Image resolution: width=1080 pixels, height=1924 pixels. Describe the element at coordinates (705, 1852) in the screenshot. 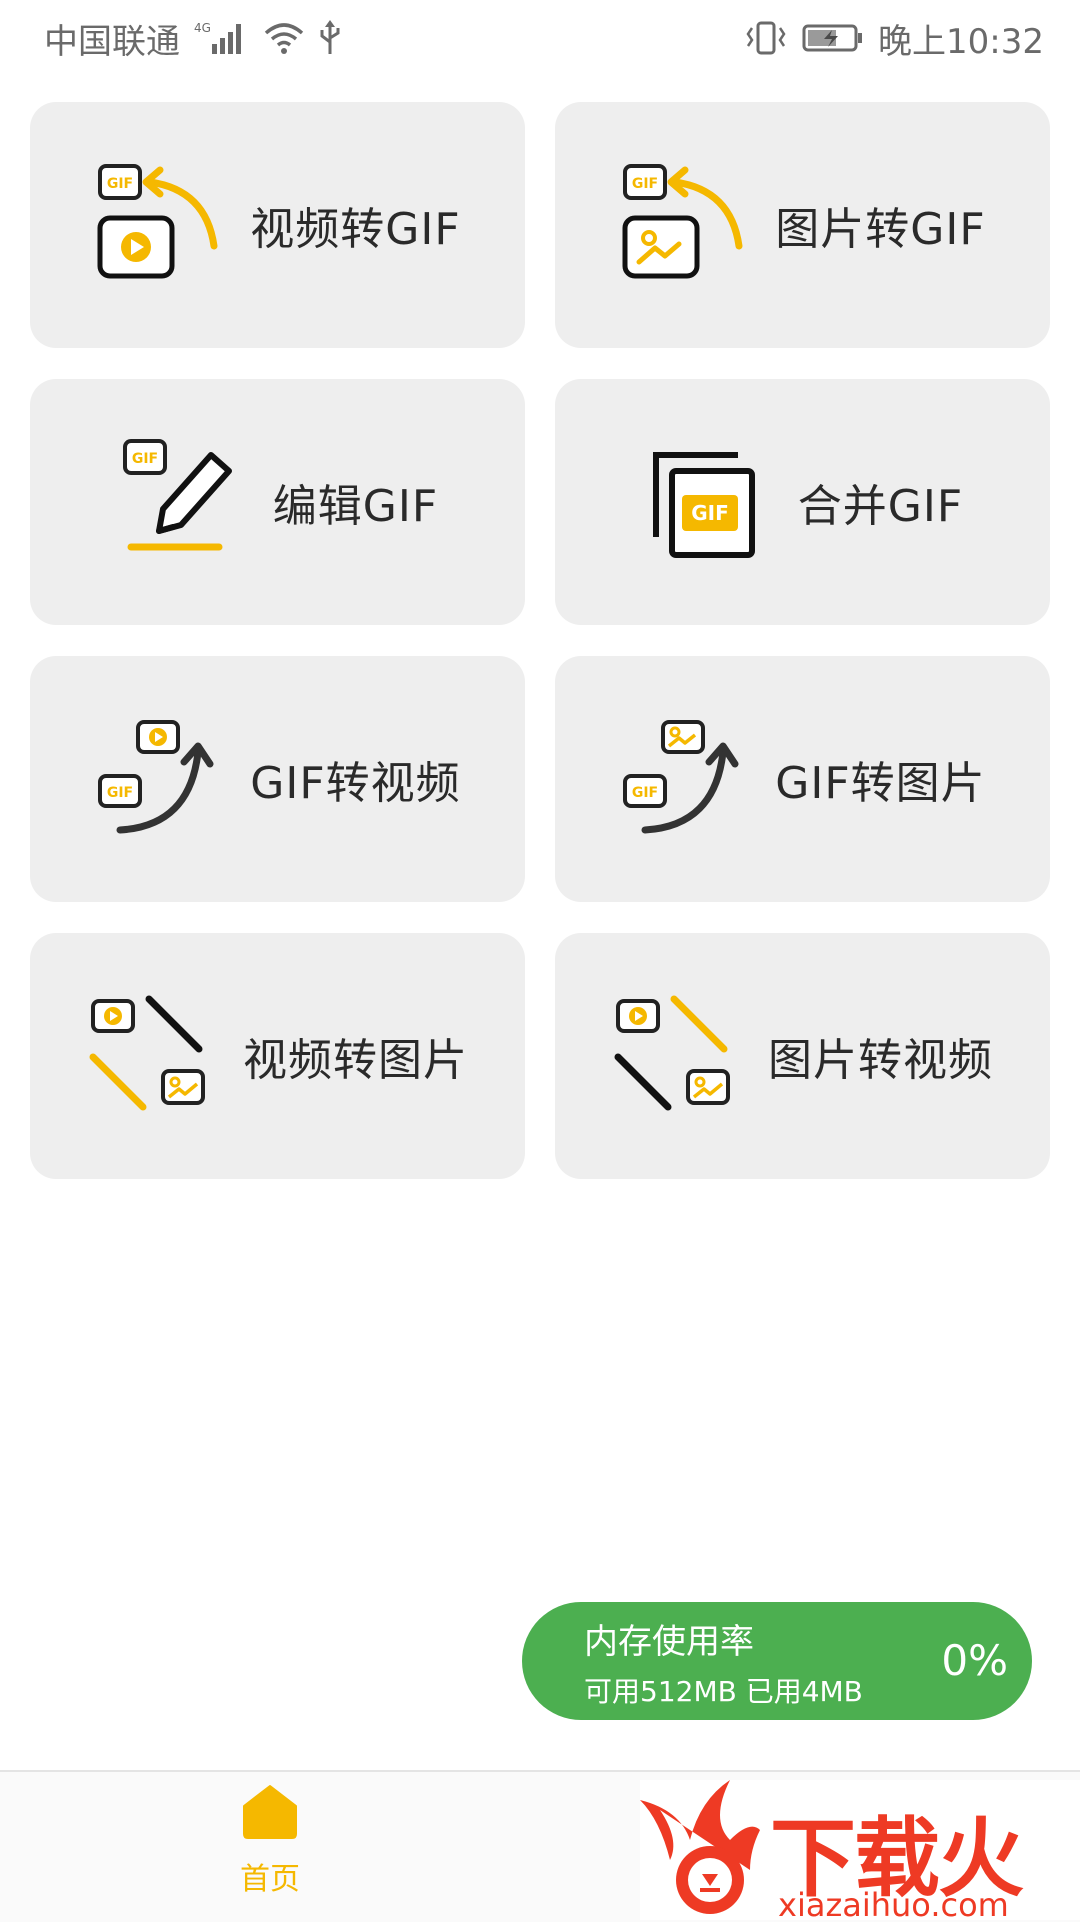

I see `watermark-logo-icon` at that location.